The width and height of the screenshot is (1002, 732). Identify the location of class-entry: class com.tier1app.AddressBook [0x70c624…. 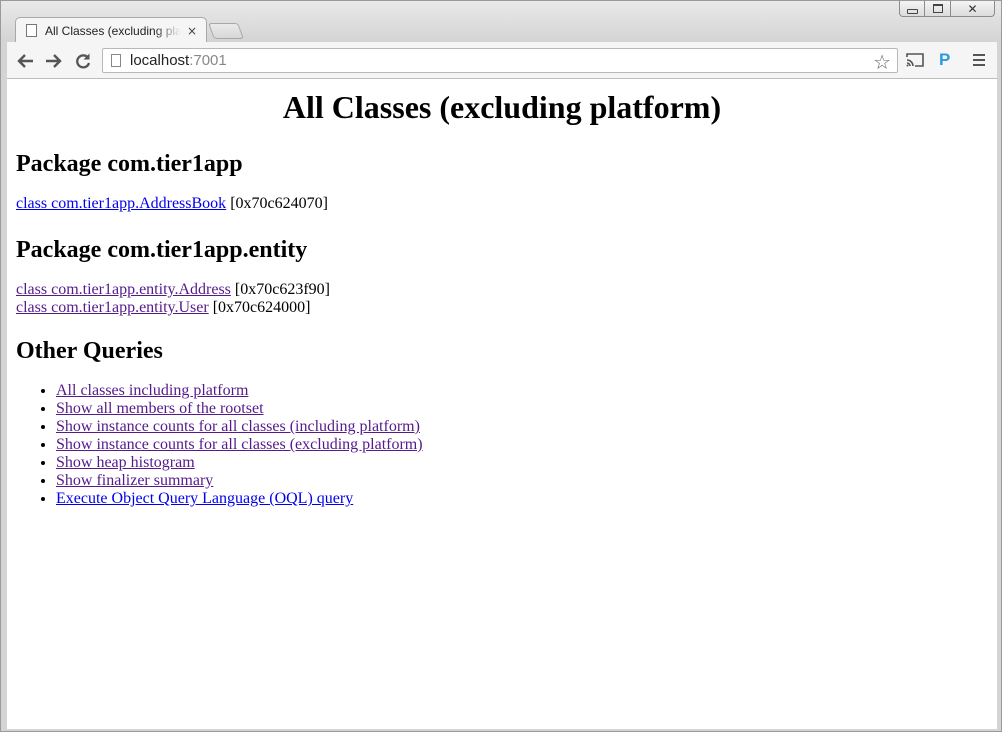
(502, 204).